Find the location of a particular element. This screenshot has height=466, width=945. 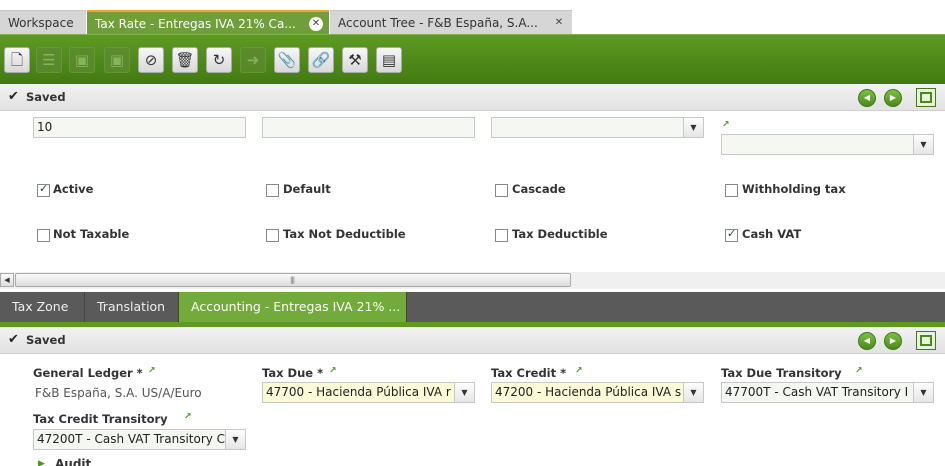

tax-credit-transitory-select: 47200T - Cash VAT Transitory C ▼ is located at coordinates (139, 439).